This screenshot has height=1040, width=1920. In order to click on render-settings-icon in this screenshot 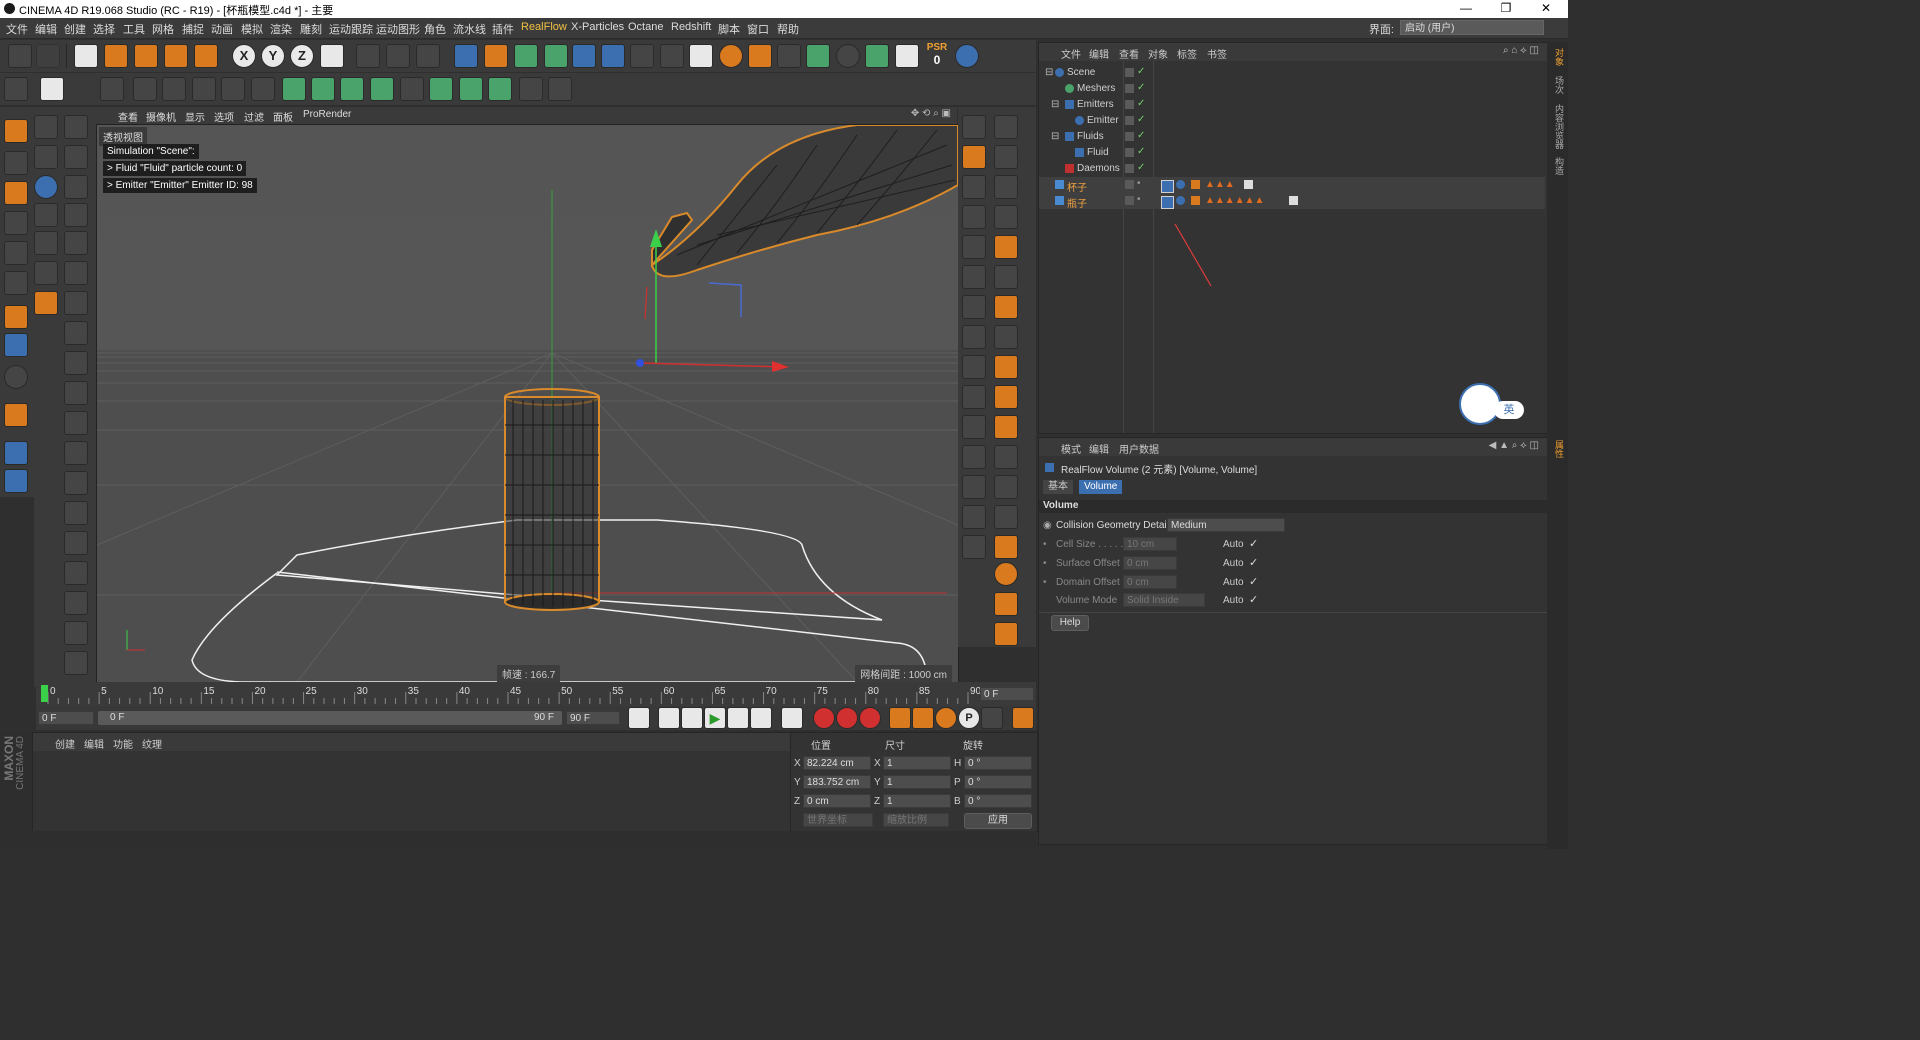, I will do `click(428, 56)`.